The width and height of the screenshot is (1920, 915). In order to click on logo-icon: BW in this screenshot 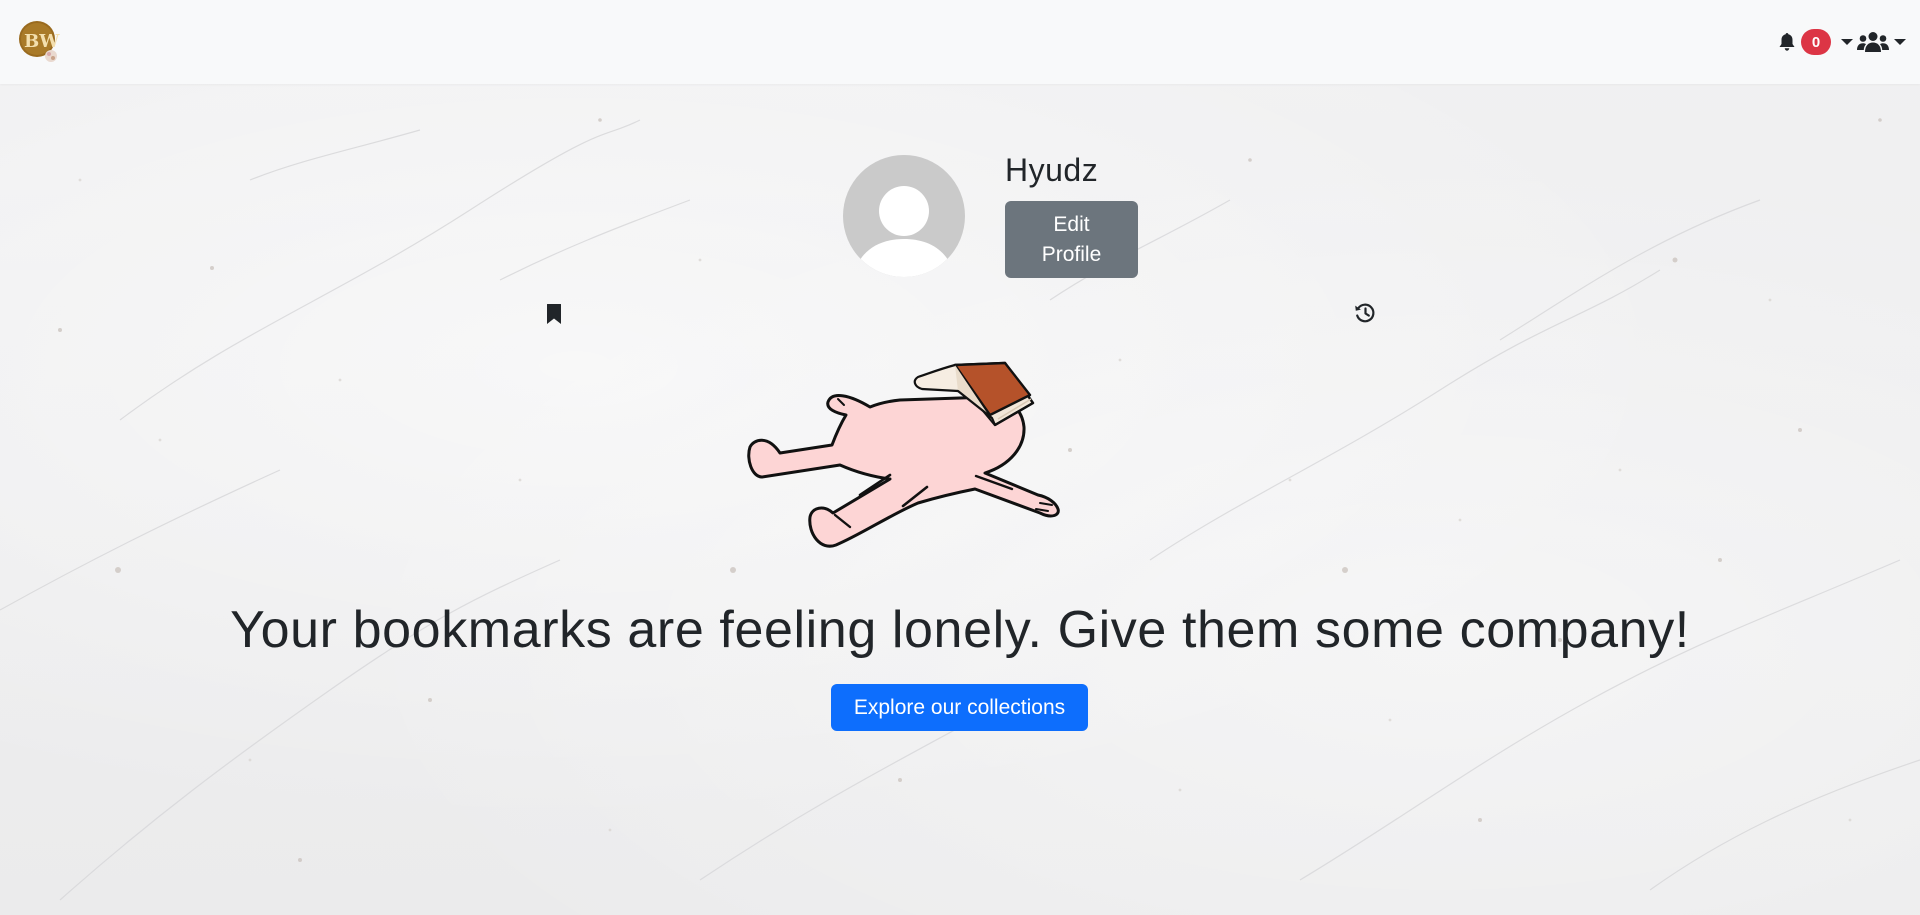, I will do `click(39, 41)`.